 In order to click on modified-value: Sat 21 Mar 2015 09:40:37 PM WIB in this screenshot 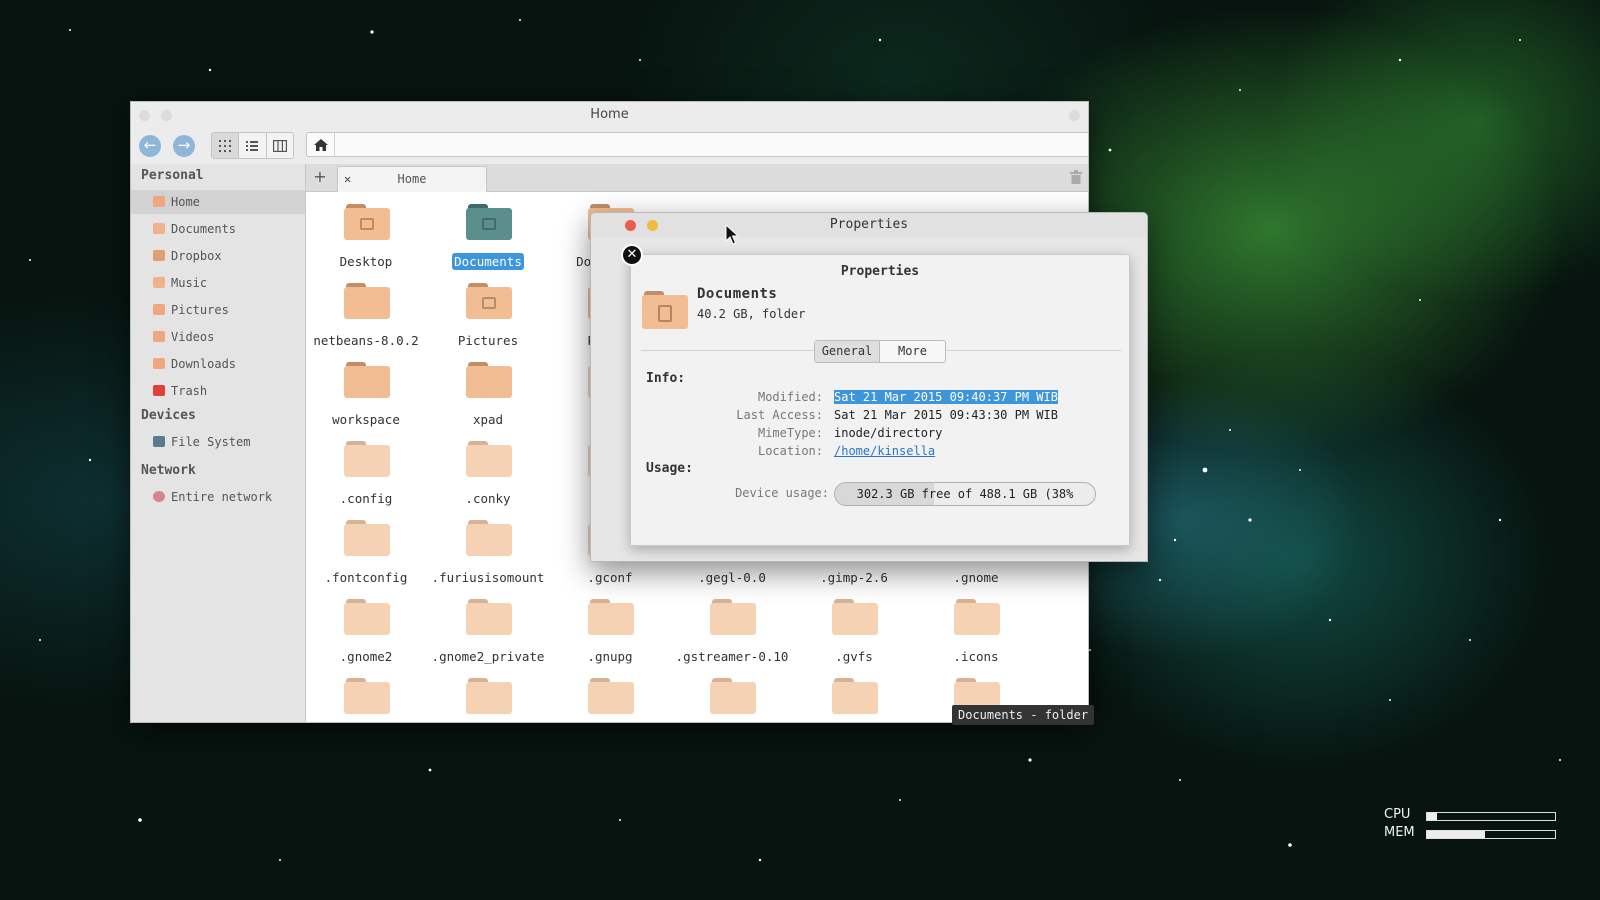, I will do `click(946, 397)`.